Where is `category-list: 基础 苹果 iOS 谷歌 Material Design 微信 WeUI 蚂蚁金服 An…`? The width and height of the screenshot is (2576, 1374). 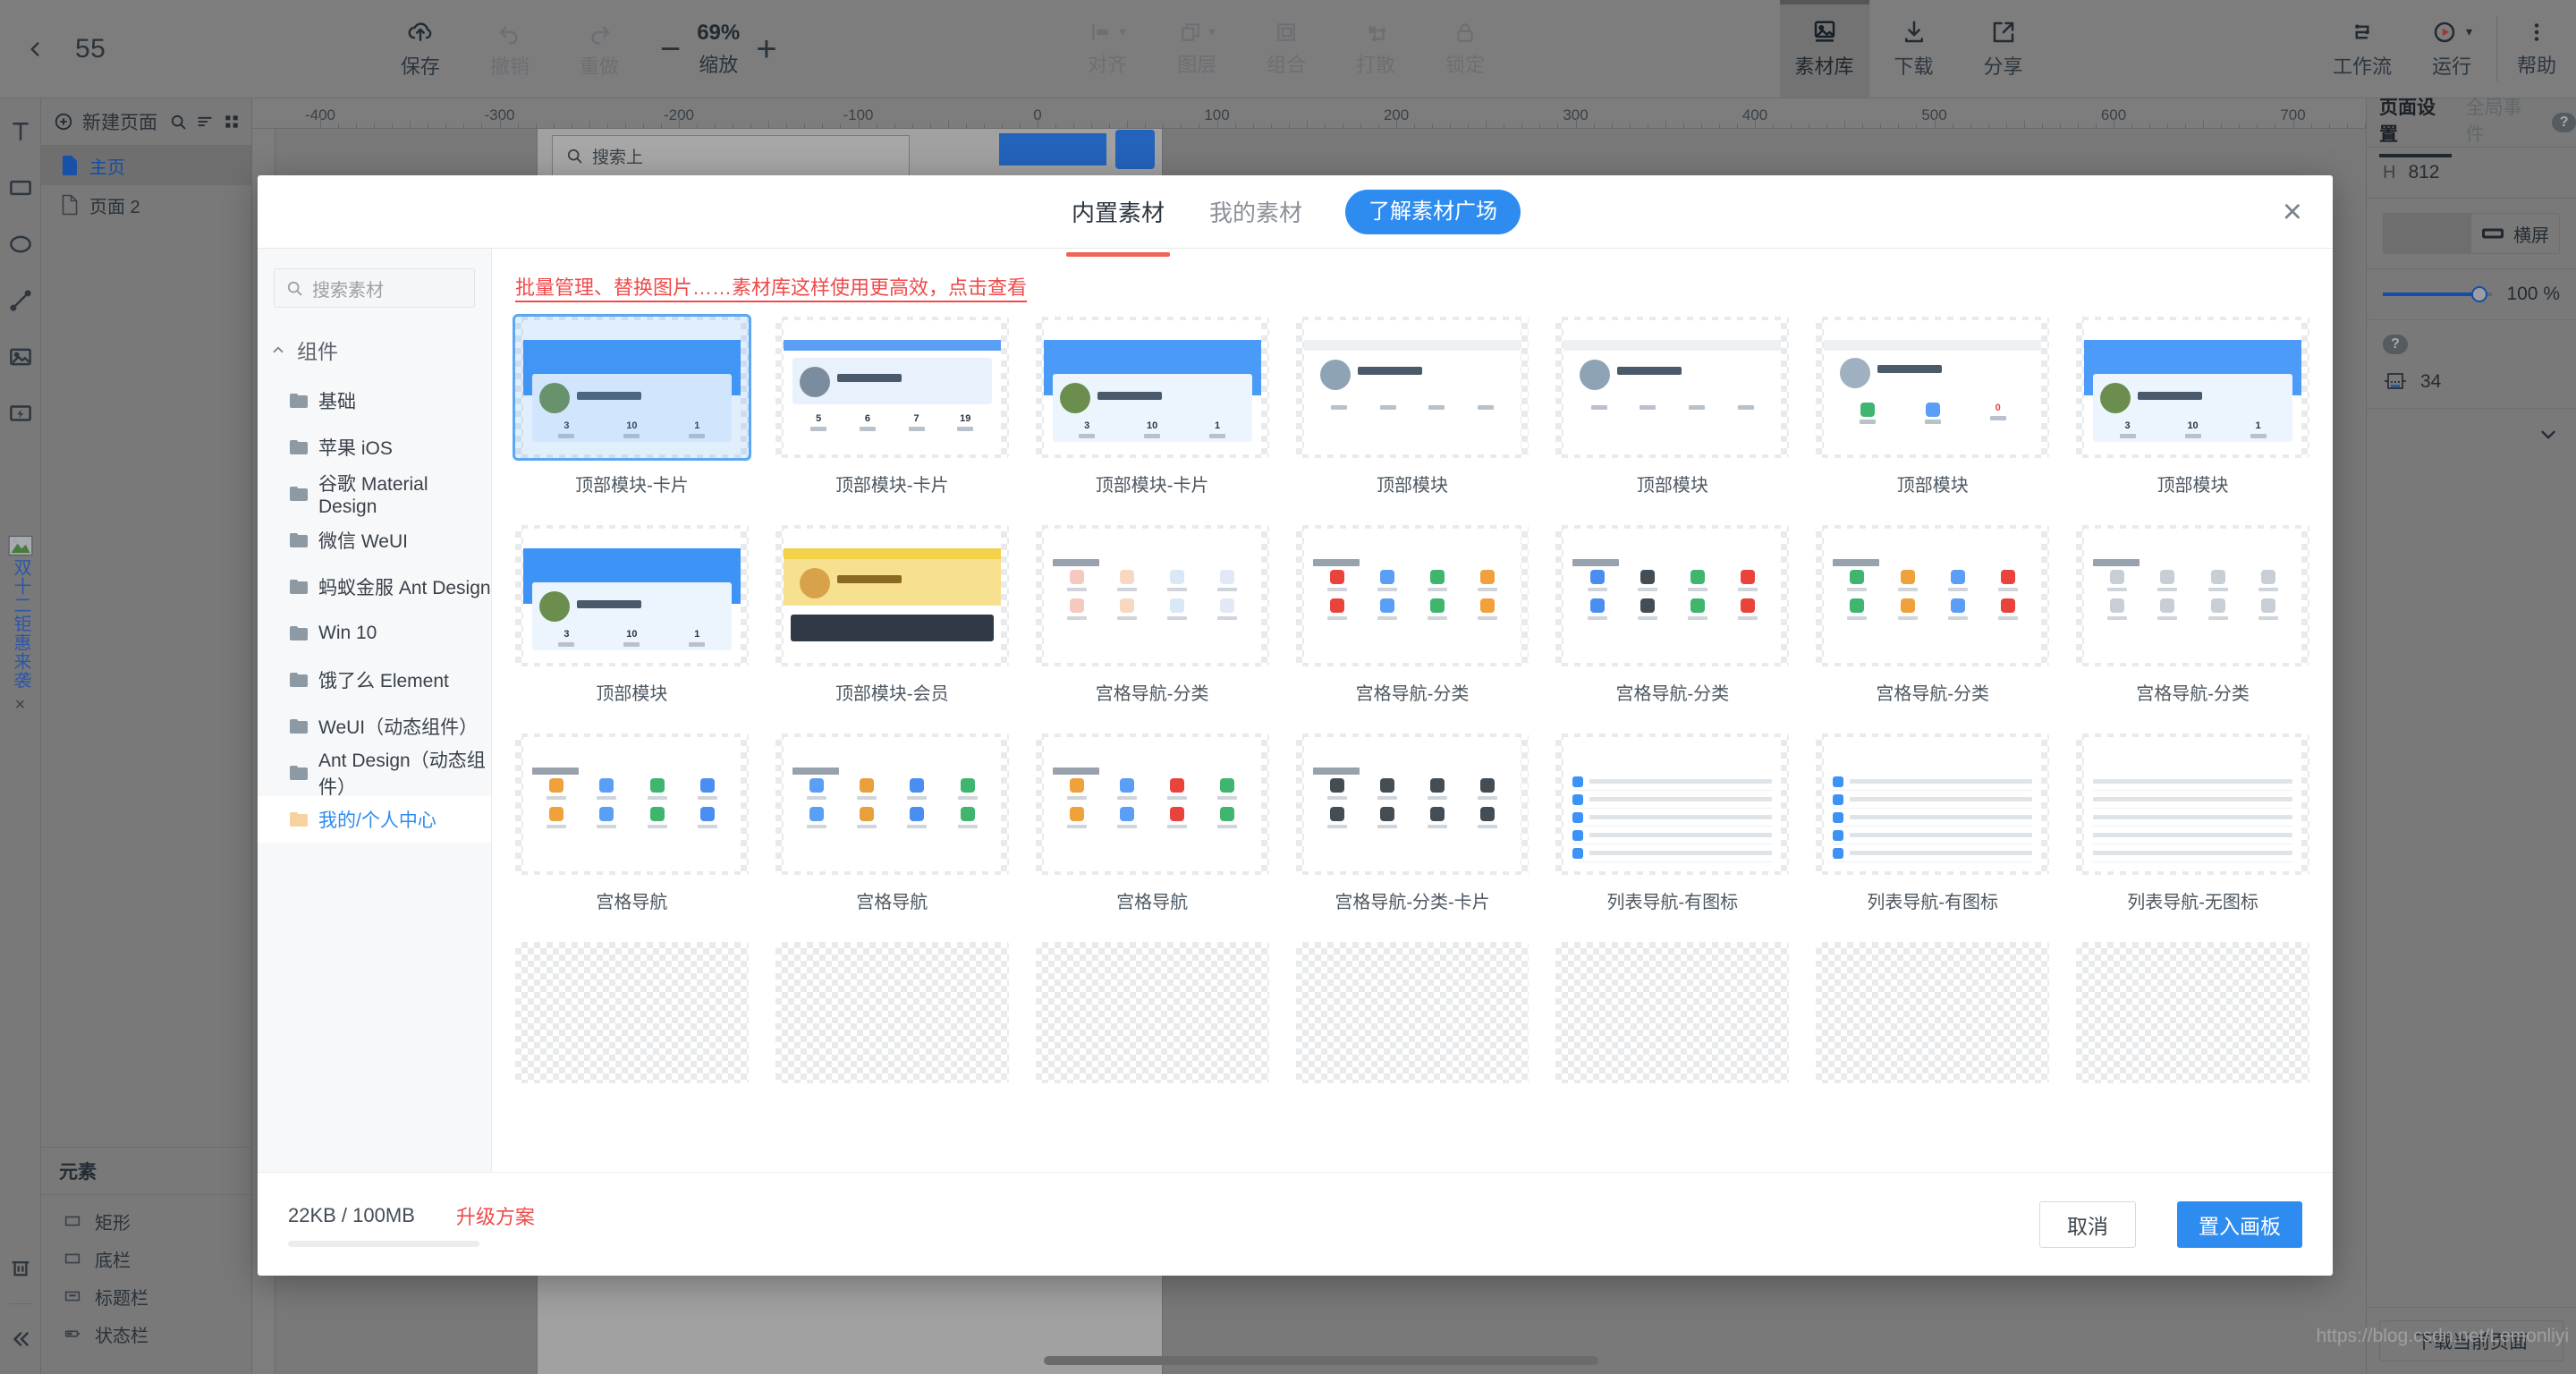
category-list: 基础 苹果 iOS 谷歌 Material Design 微信 WeUI 蚂蚁金服 An… is located at coordinates (374, 610).